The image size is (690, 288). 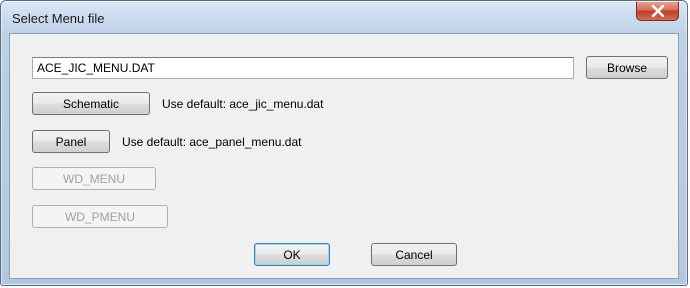 I want to click on wd-pmenu-button: WD_PMENU, so click(x=100, y=216).